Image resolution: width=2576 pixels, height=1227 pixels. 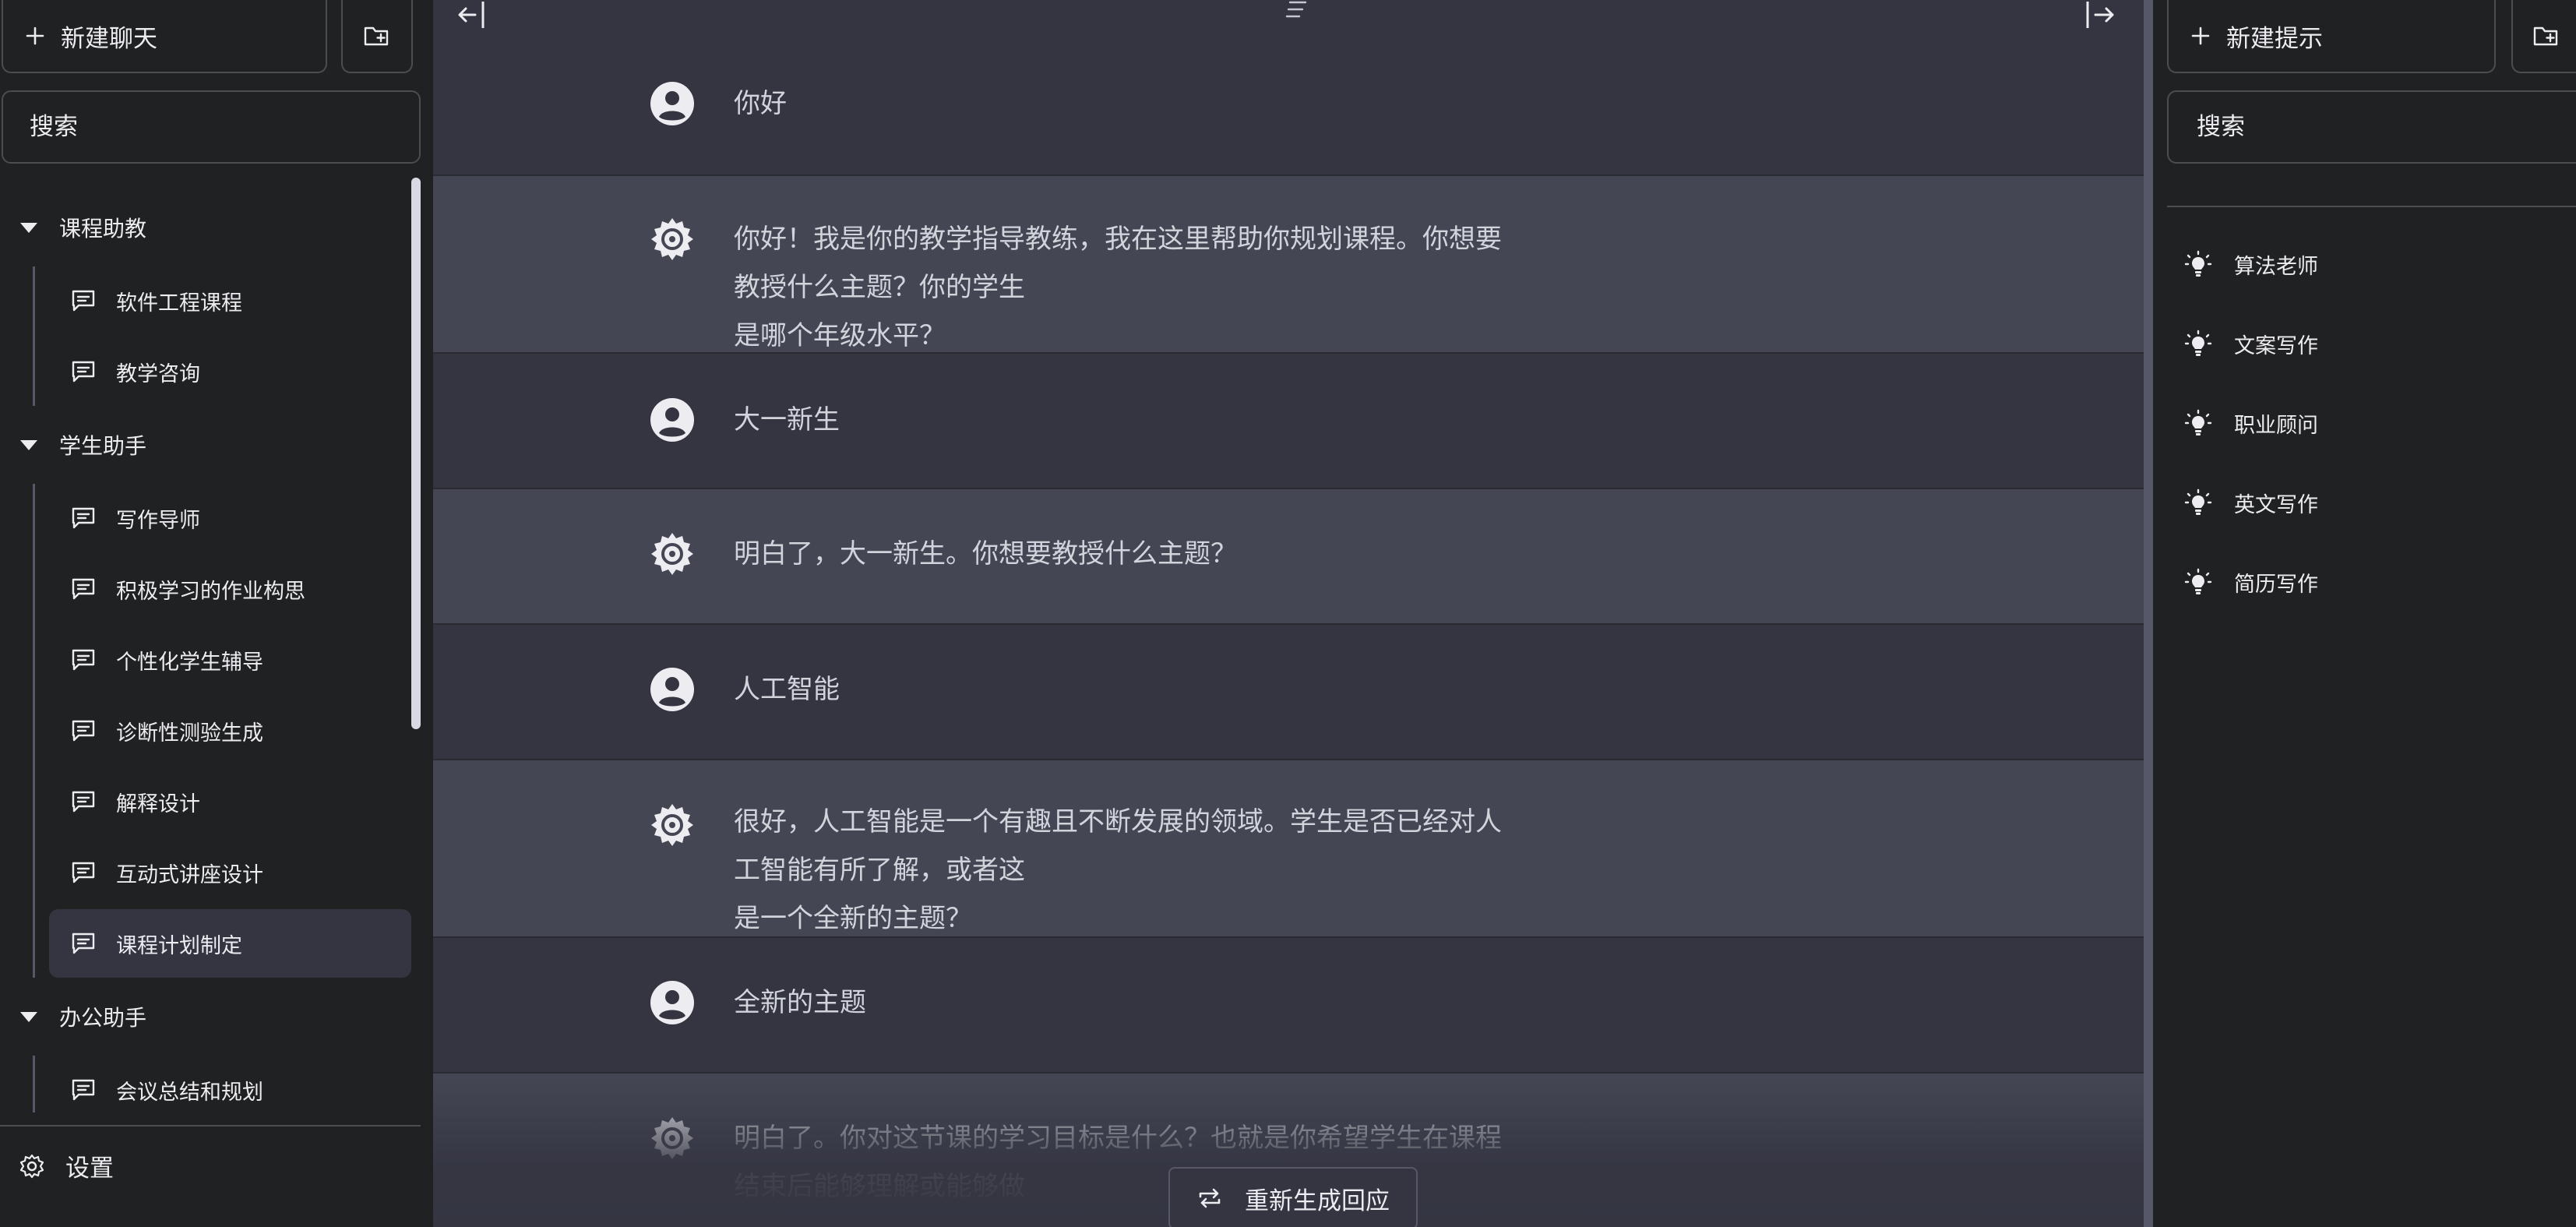 I want to click on chat-topbar, so click(x=1288, y=15).